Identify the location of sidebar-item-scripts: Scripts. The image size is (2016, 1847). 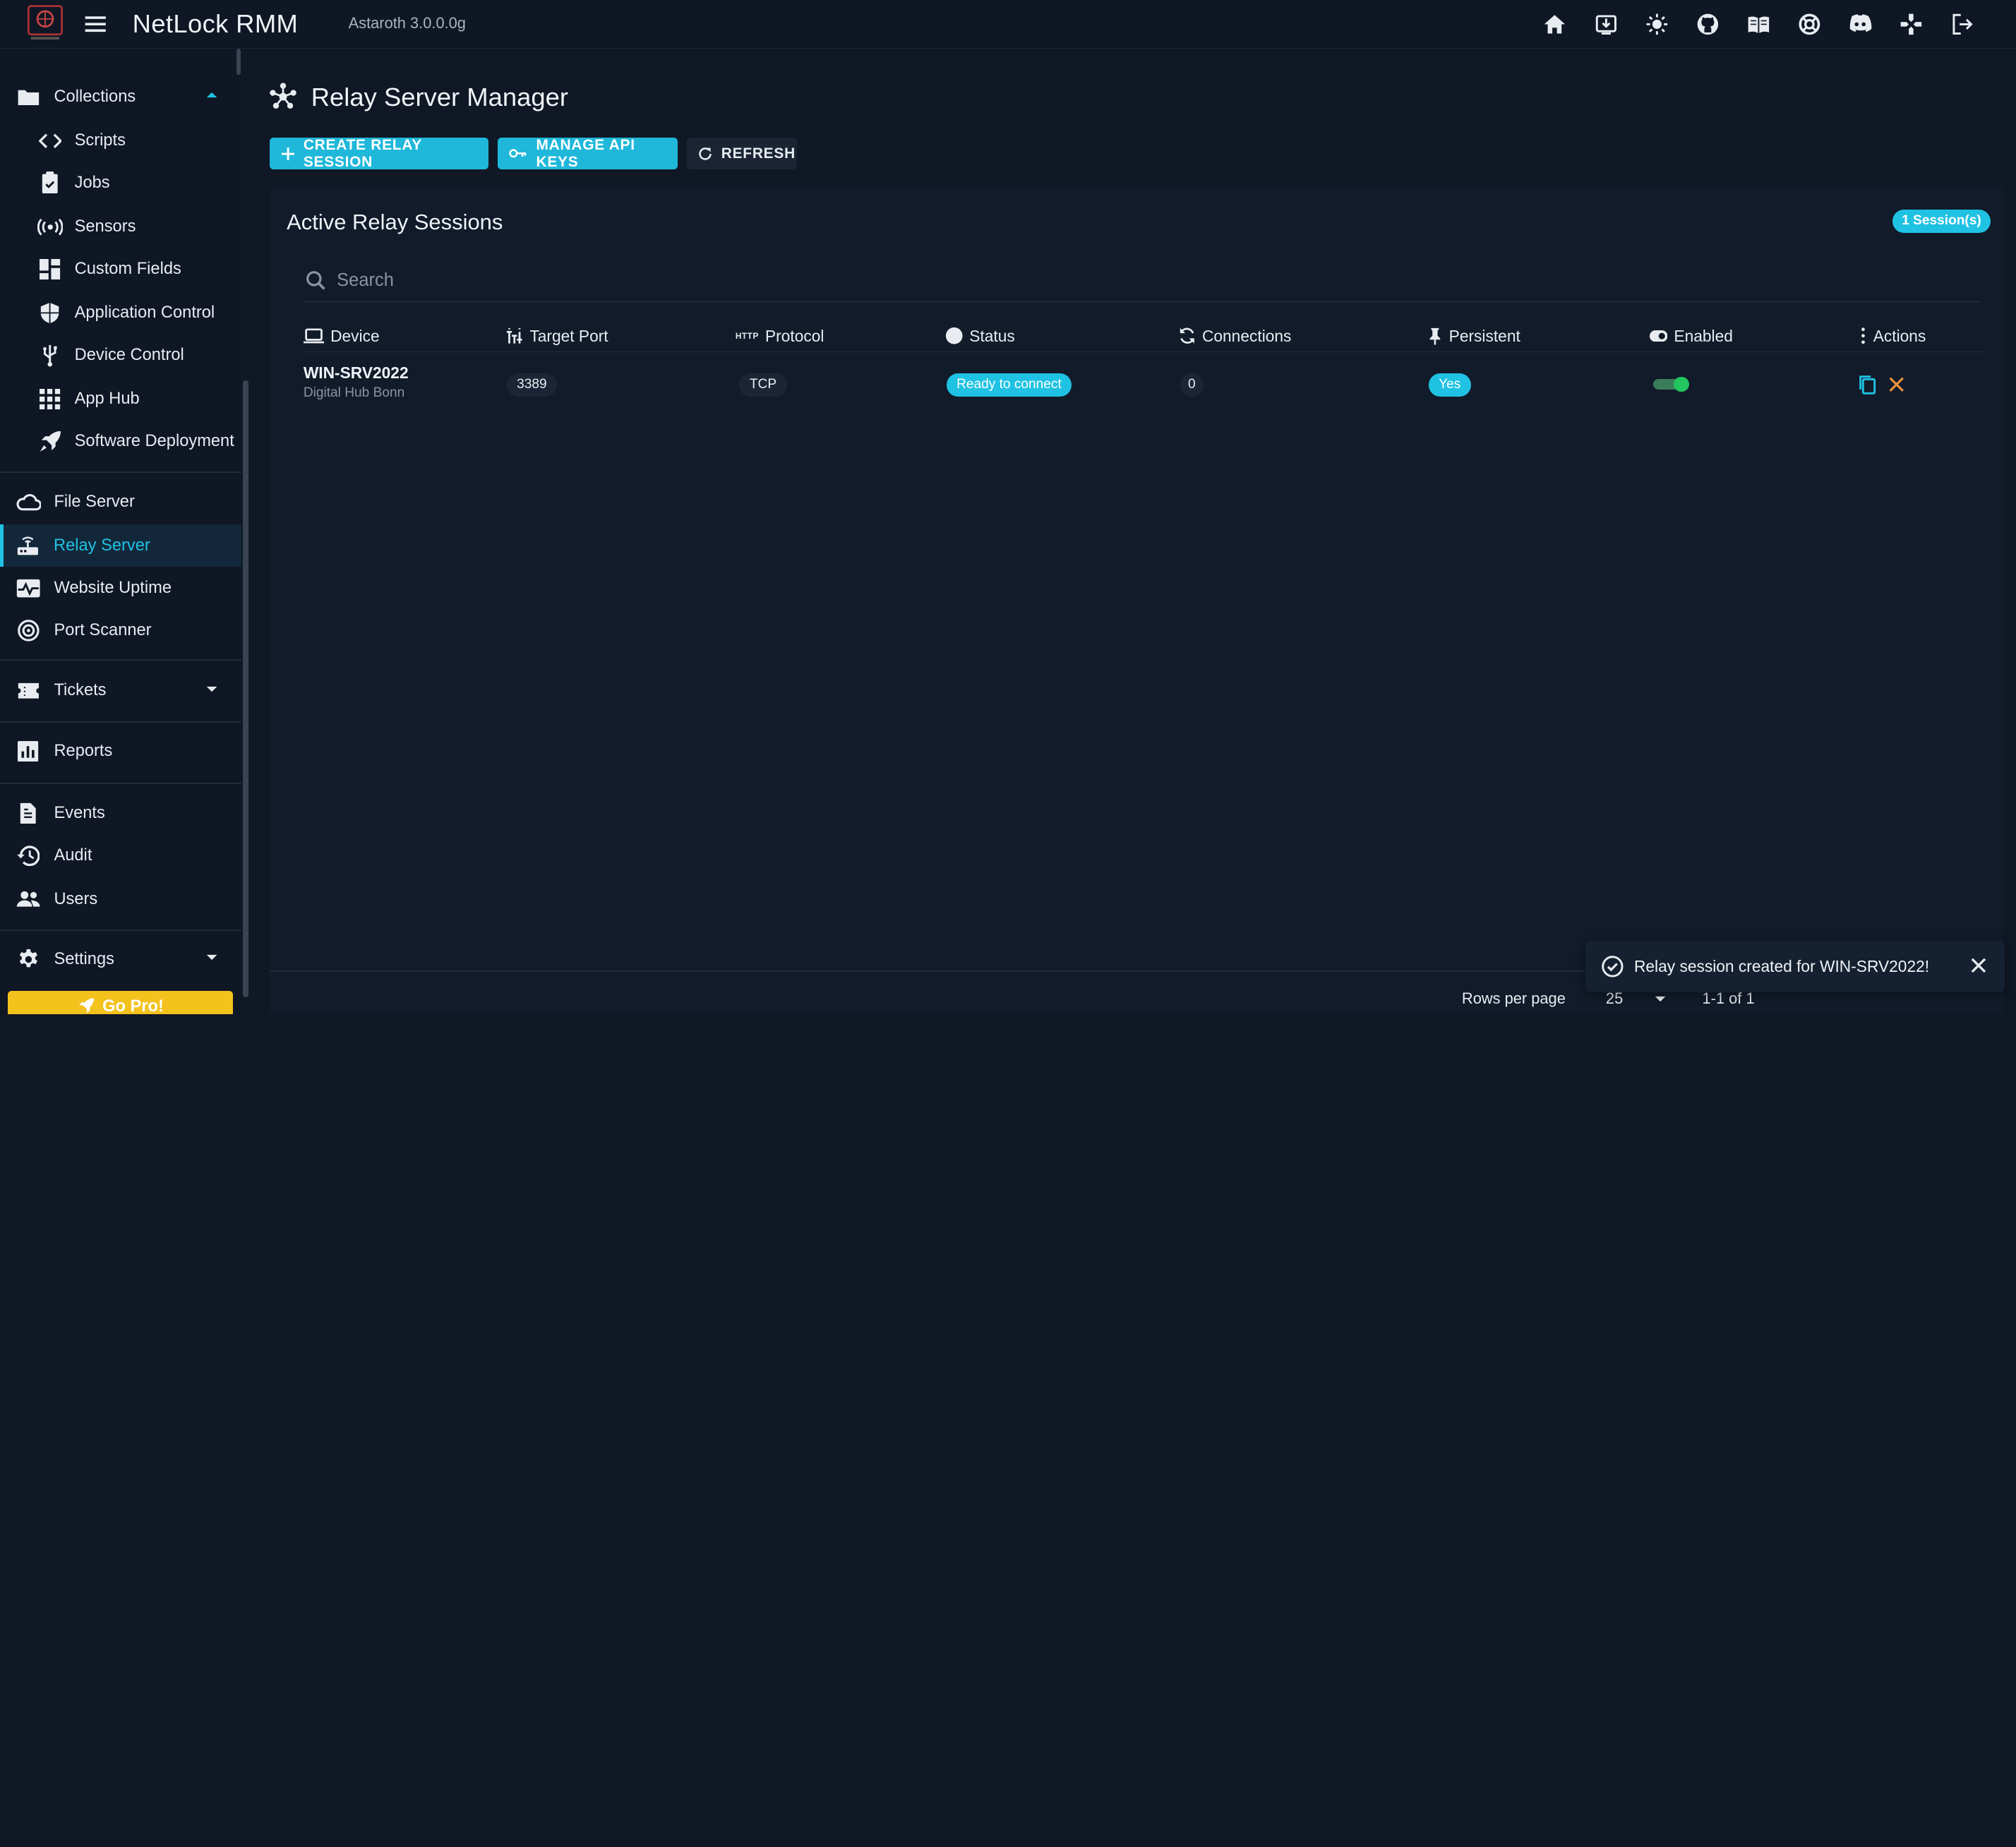
(121, 140).